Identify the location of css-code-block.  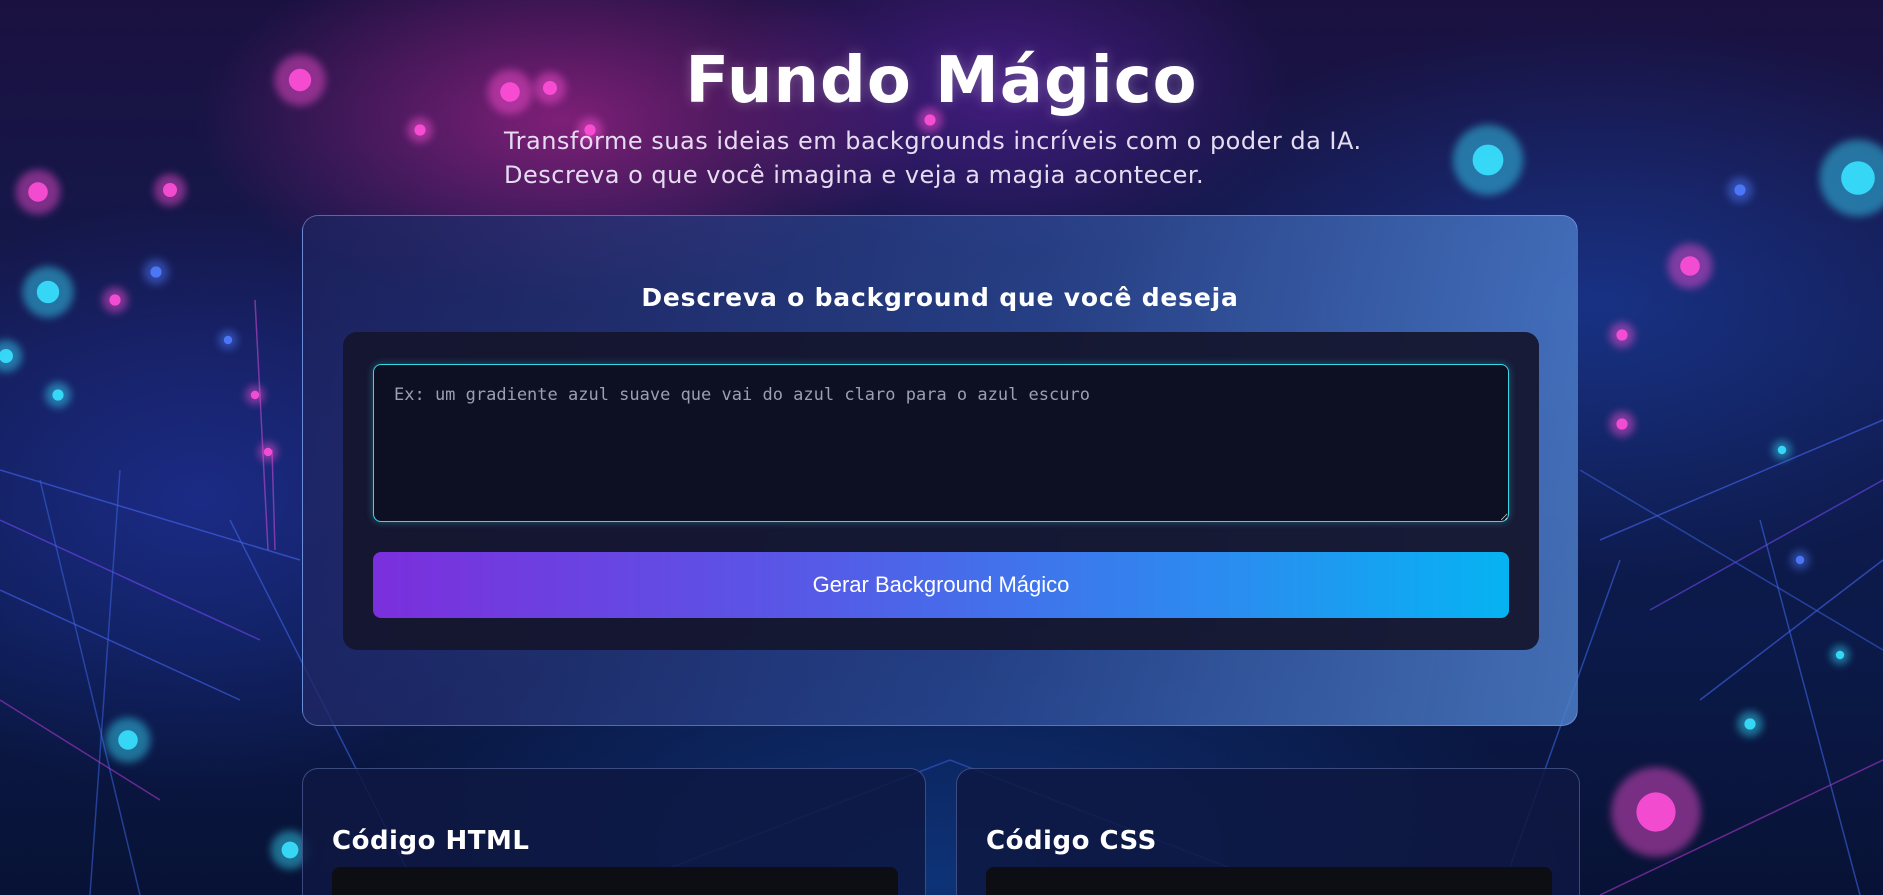
(1269, 881).